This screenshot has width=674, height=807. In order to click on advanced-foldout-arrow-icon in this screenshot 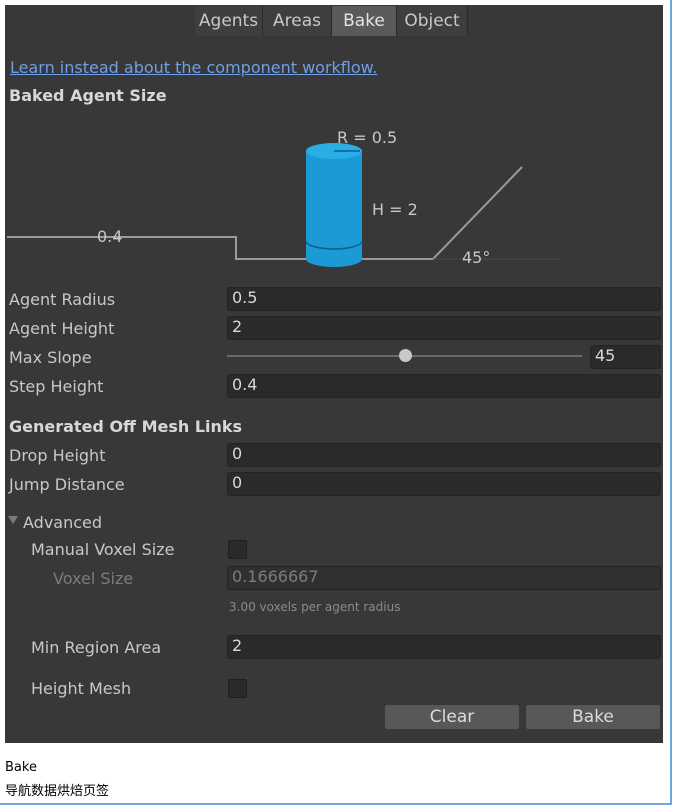, I will do `click(13, 520)`.